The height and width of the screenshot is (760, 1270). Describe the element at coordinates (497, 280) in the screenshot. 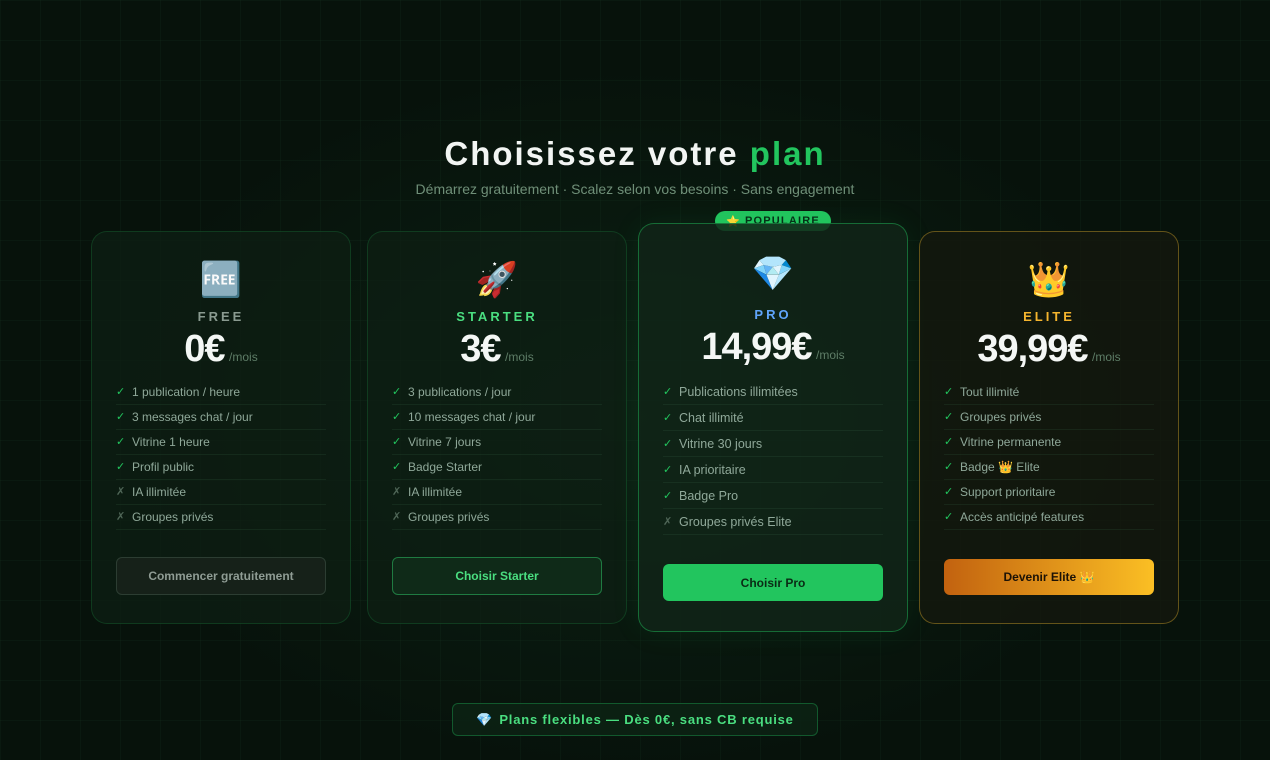

I see `rocket-icon: 🚀` at that location.